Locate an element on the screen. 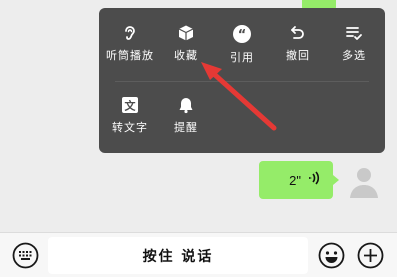 This screenshot has height=277, width=397. bell-icon is located at coordinates (186, 105).